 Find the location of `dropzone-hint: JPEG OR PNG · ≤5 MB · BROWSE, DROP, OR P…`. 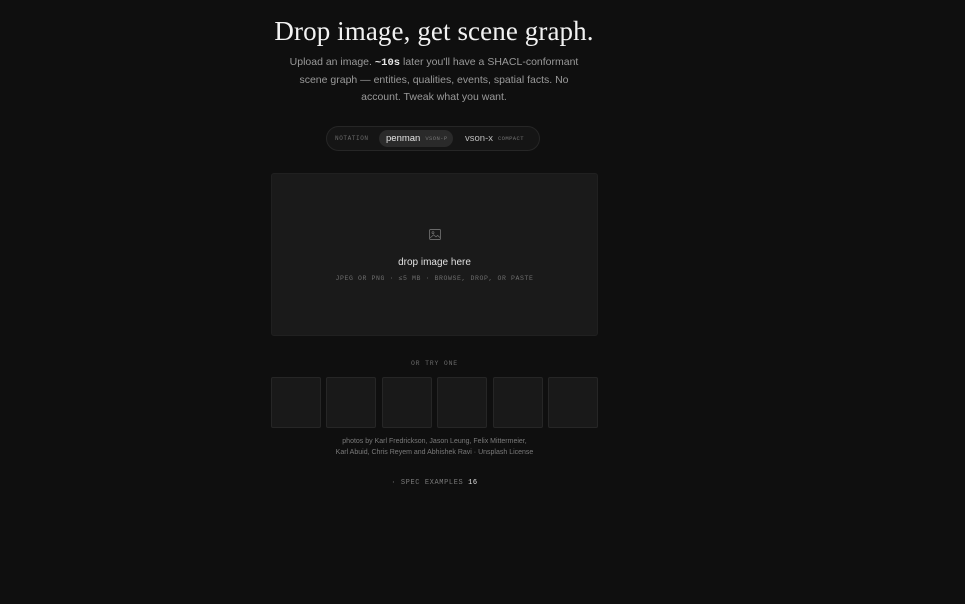

dropzone-hint: JPEG OR PNG · ≤5 MB · BROWSE, DROP, OR P… is located at coordinates (434, 278).